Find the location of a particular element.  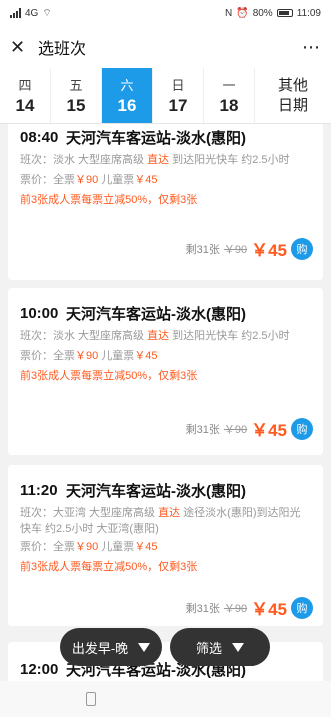

sort-button: 出发早-晚 is located at coordinates (111, 647).